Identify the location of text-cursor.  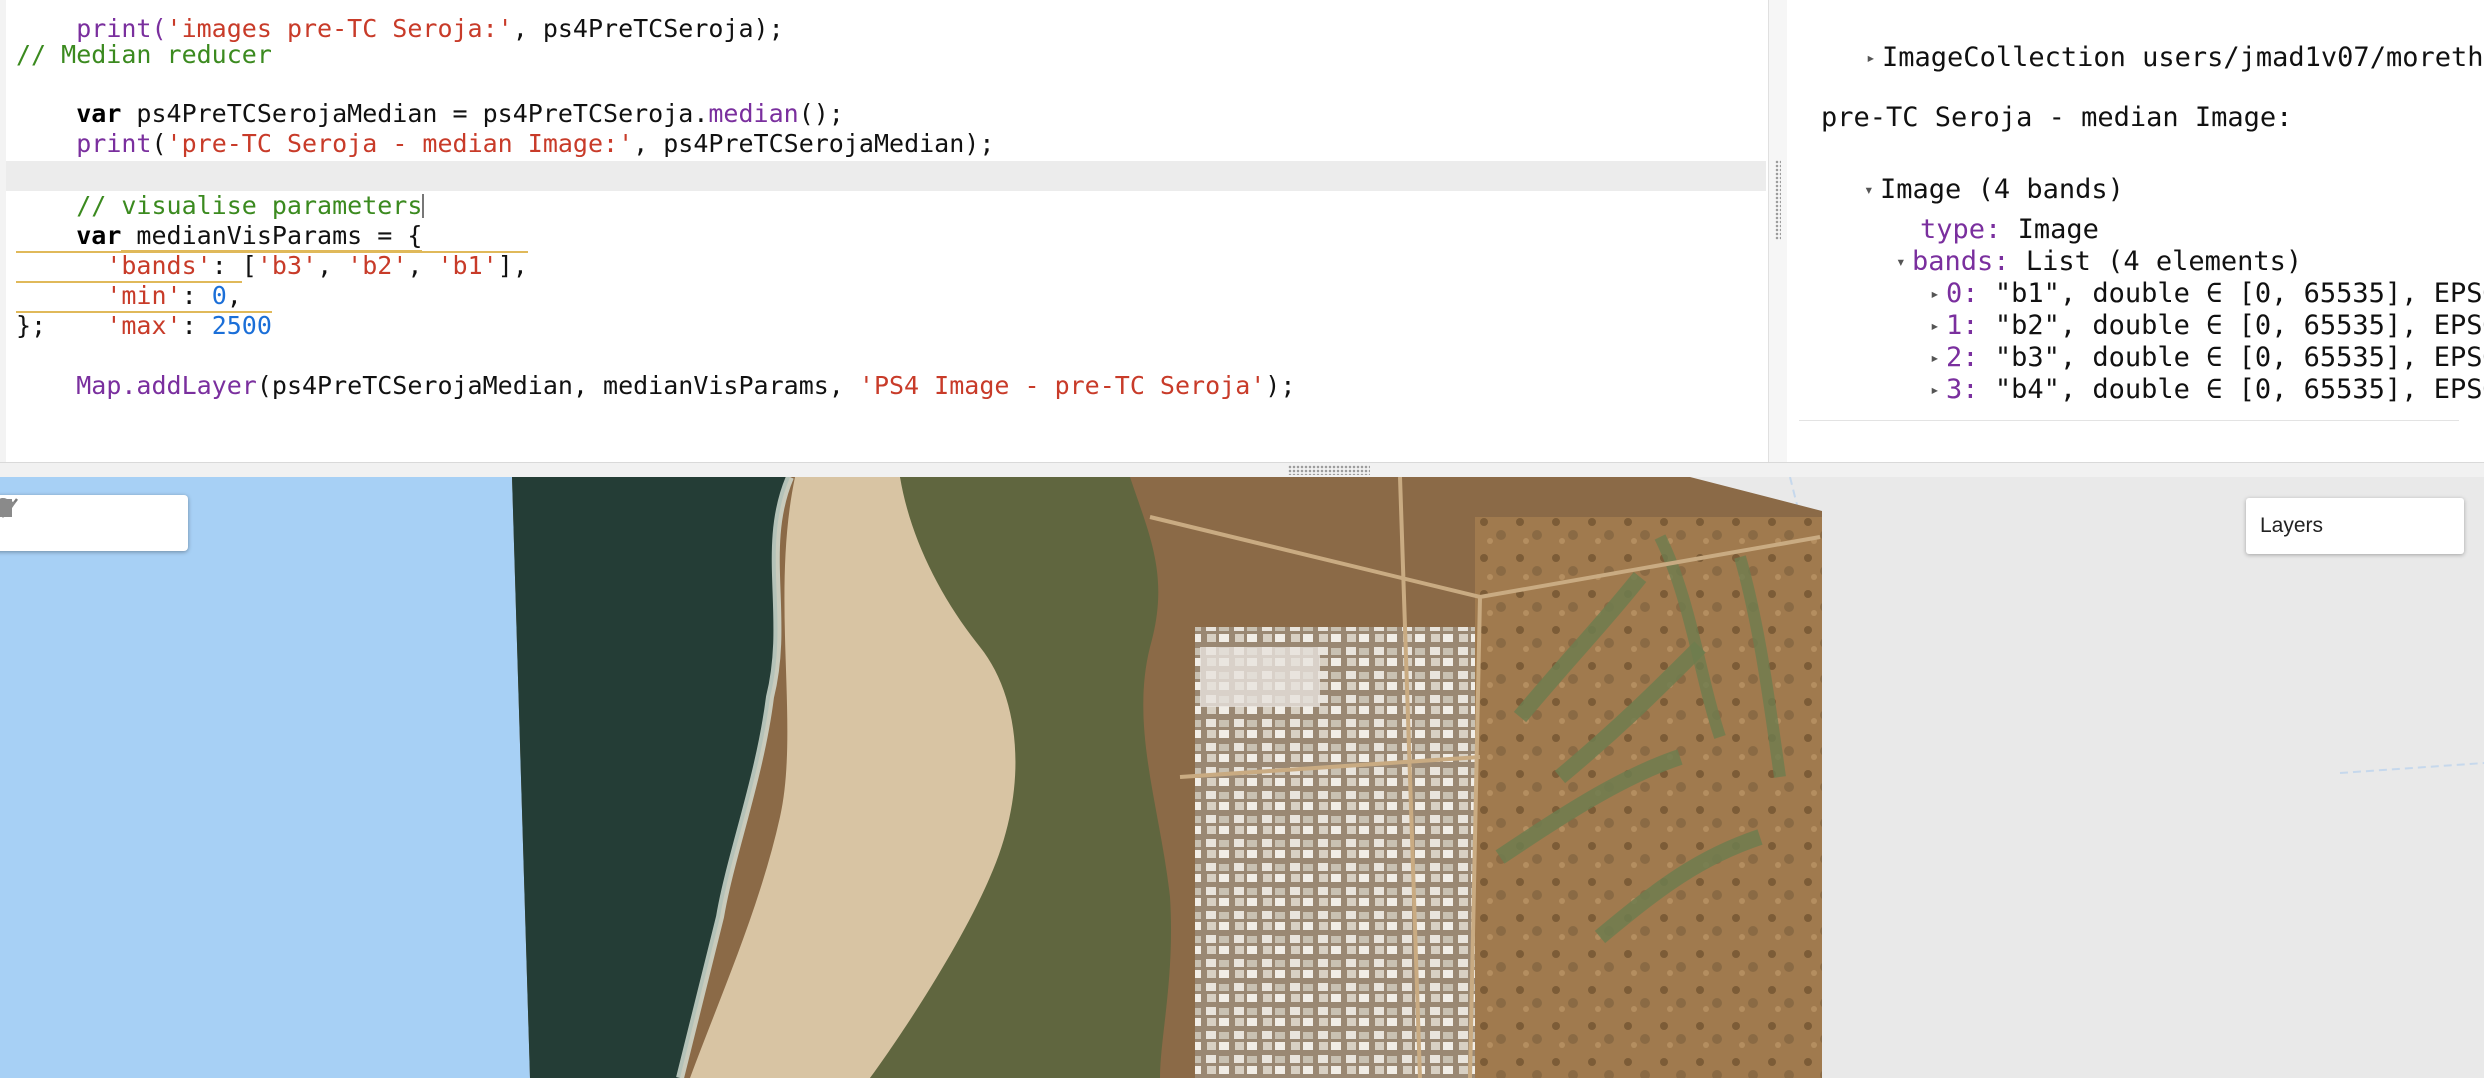
(423, 206).